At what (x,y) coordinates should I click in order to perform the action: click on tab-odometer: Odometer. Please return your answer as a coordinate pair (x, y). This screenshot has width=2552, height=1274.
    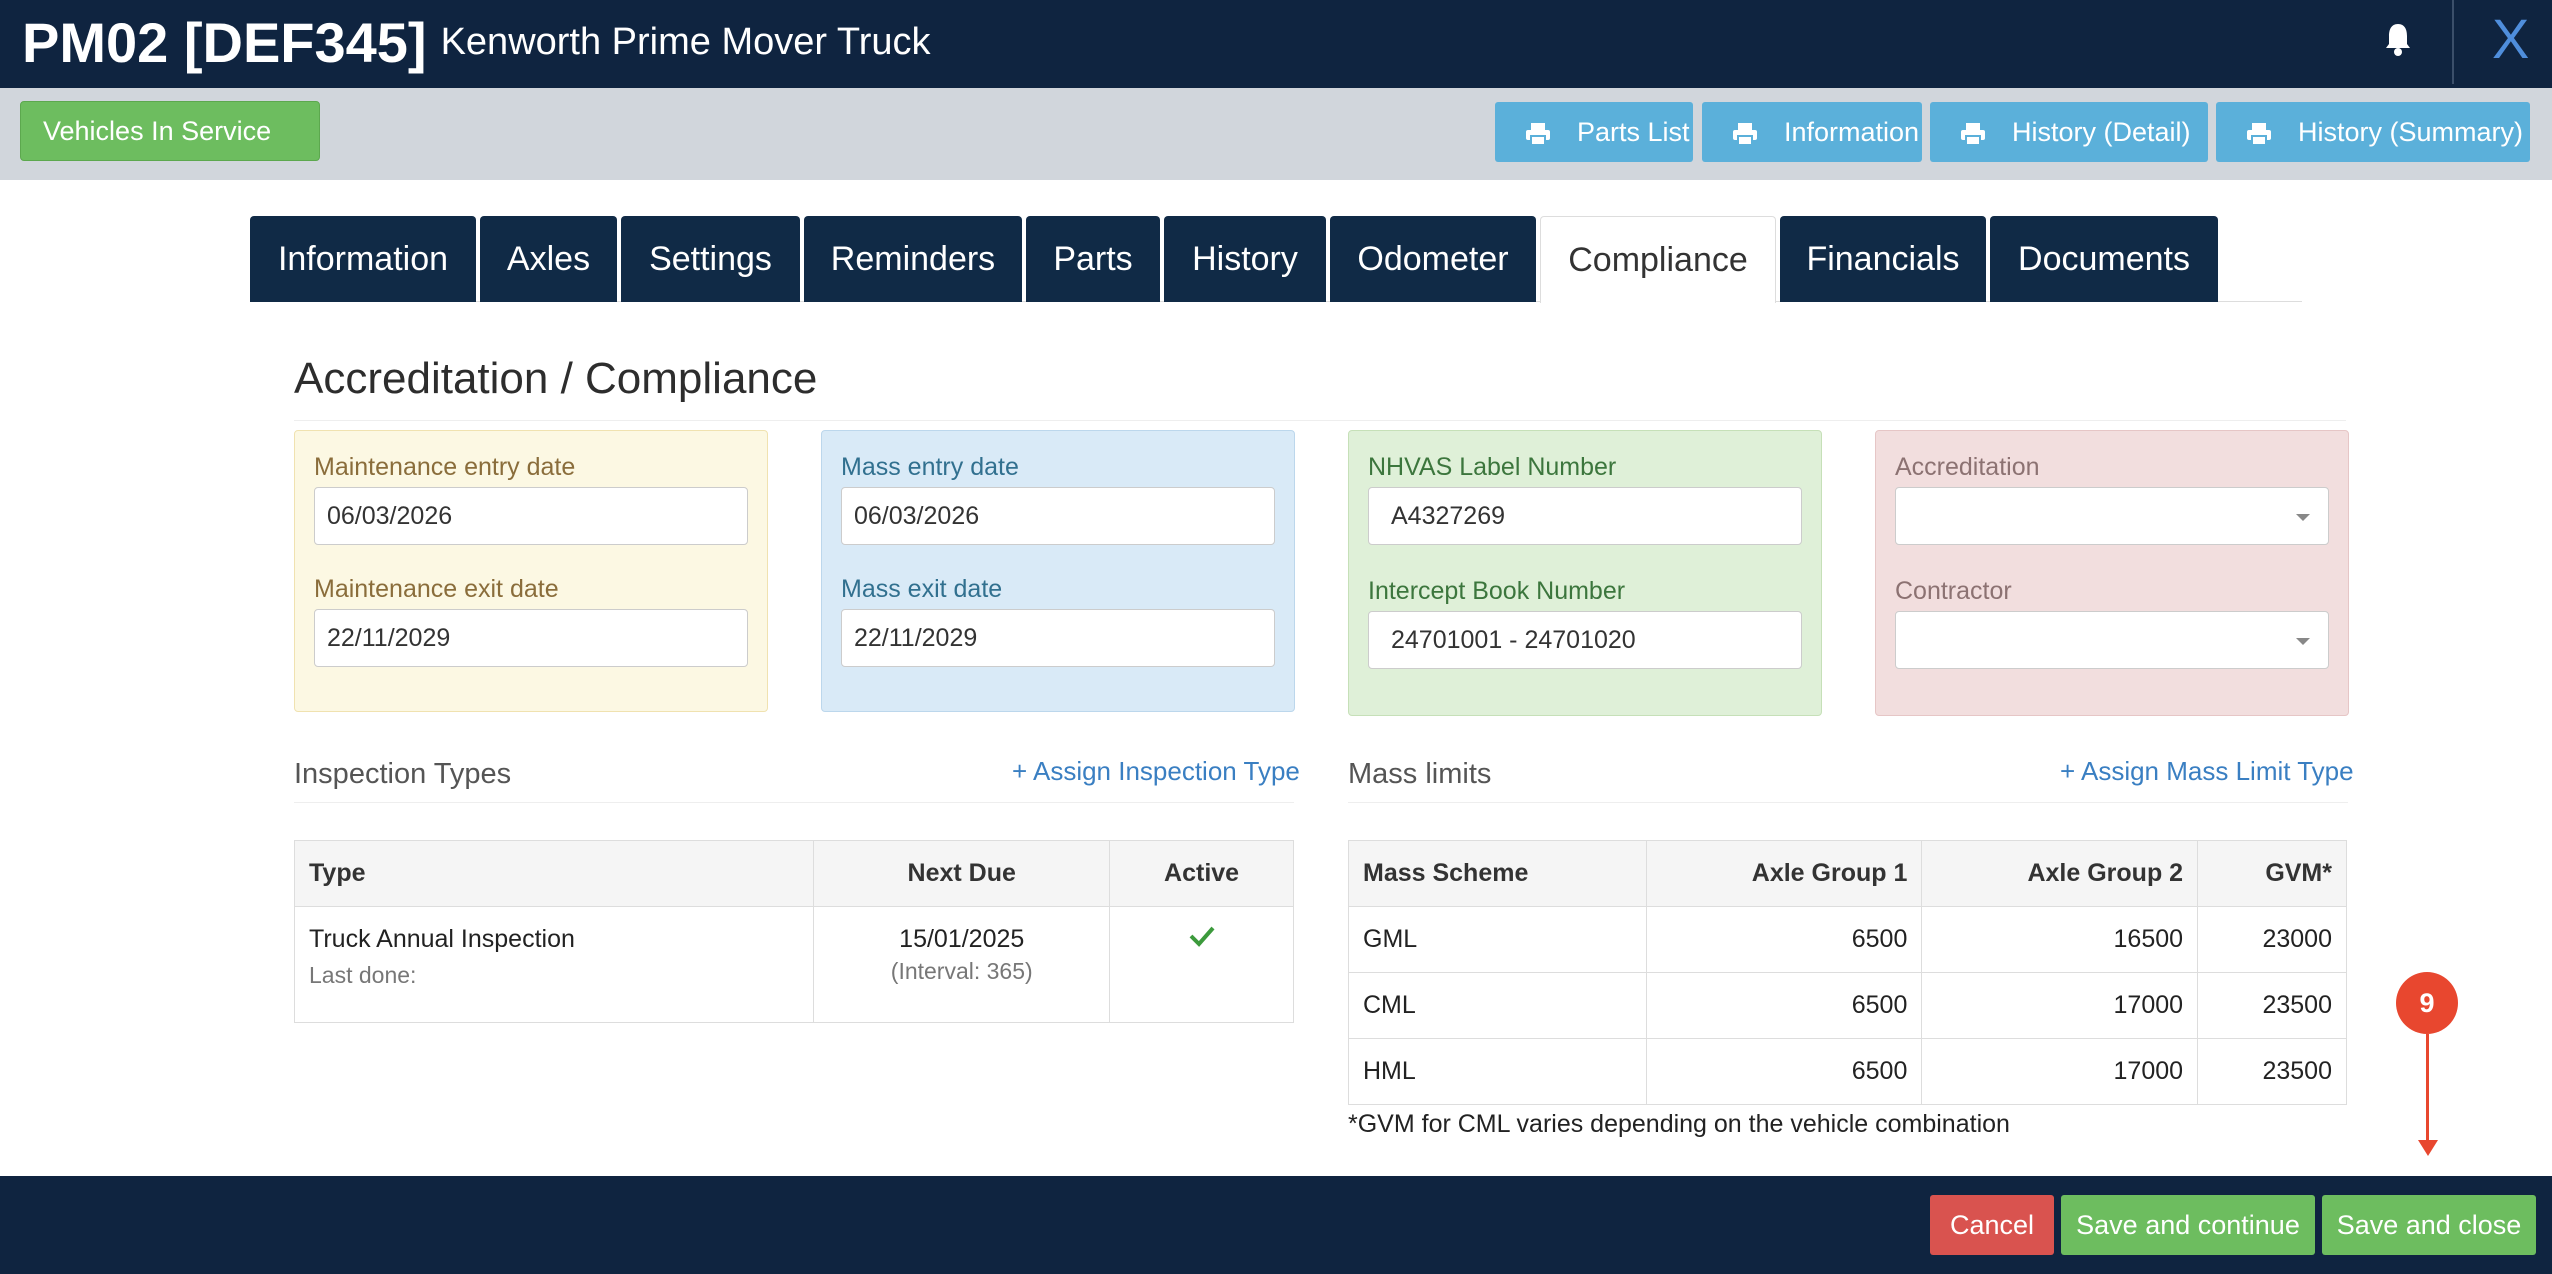
    Looking at the image, I should click on (1433, 259).